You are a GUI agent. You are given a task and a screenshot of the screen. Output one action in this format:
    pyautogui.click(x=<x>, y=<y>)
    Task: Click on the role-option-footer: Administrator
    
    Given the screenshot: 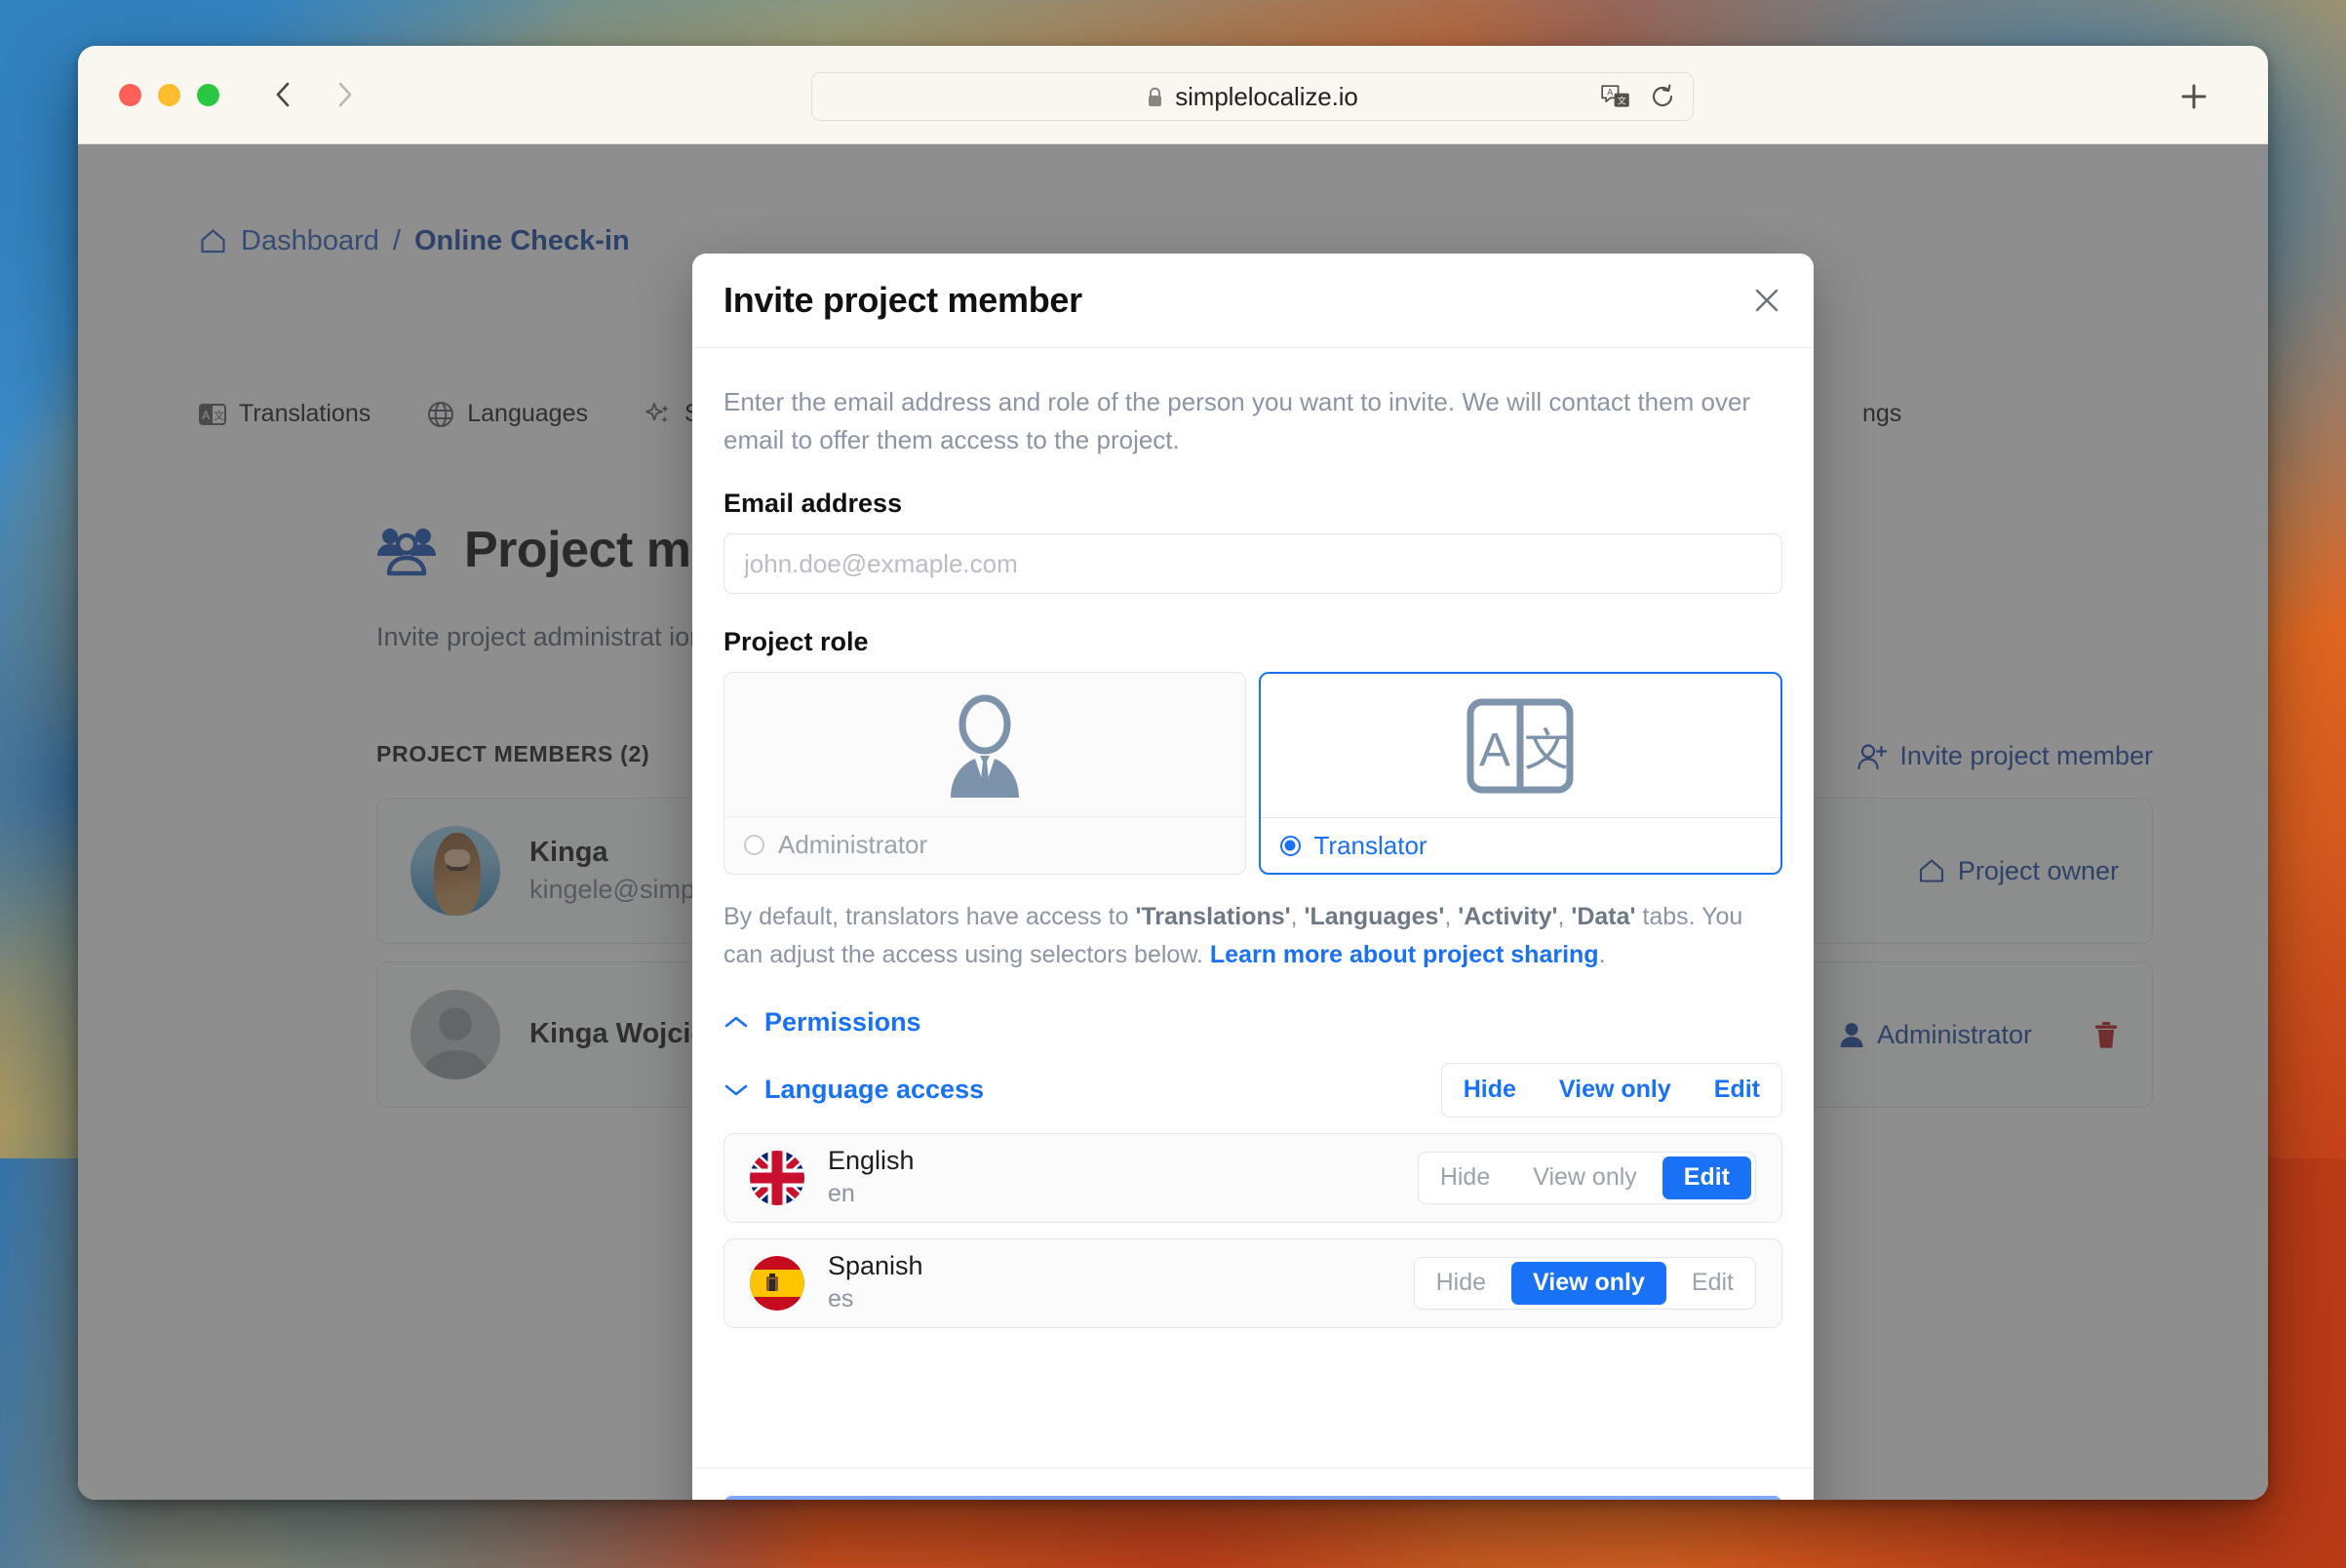 What is the action you would take?
    pyautogui.click(x=984, y=844)
    